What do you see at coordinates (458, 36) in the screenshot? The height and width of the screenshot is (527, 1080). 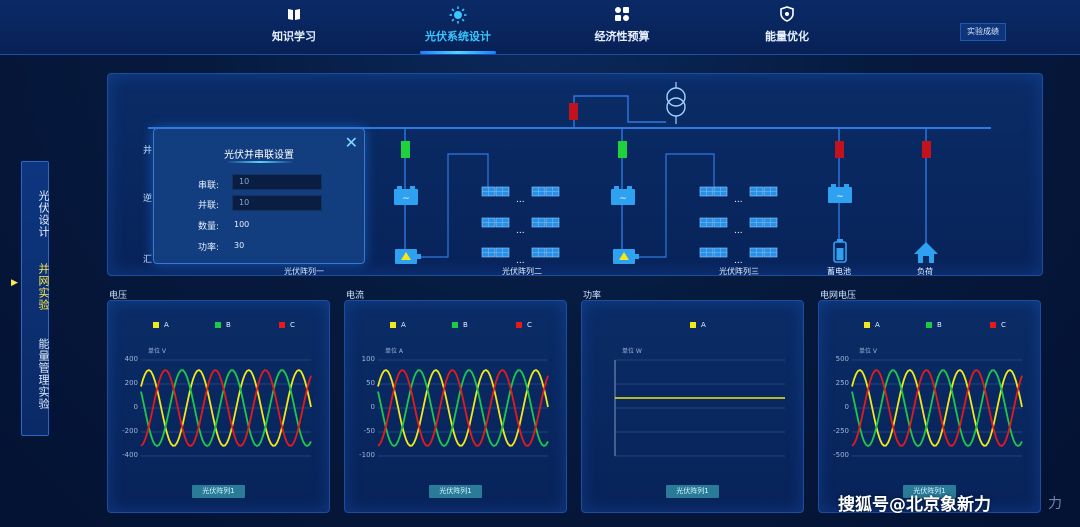 I see `nav-label: 光伏系统设计` at bounding box center [458, 36].